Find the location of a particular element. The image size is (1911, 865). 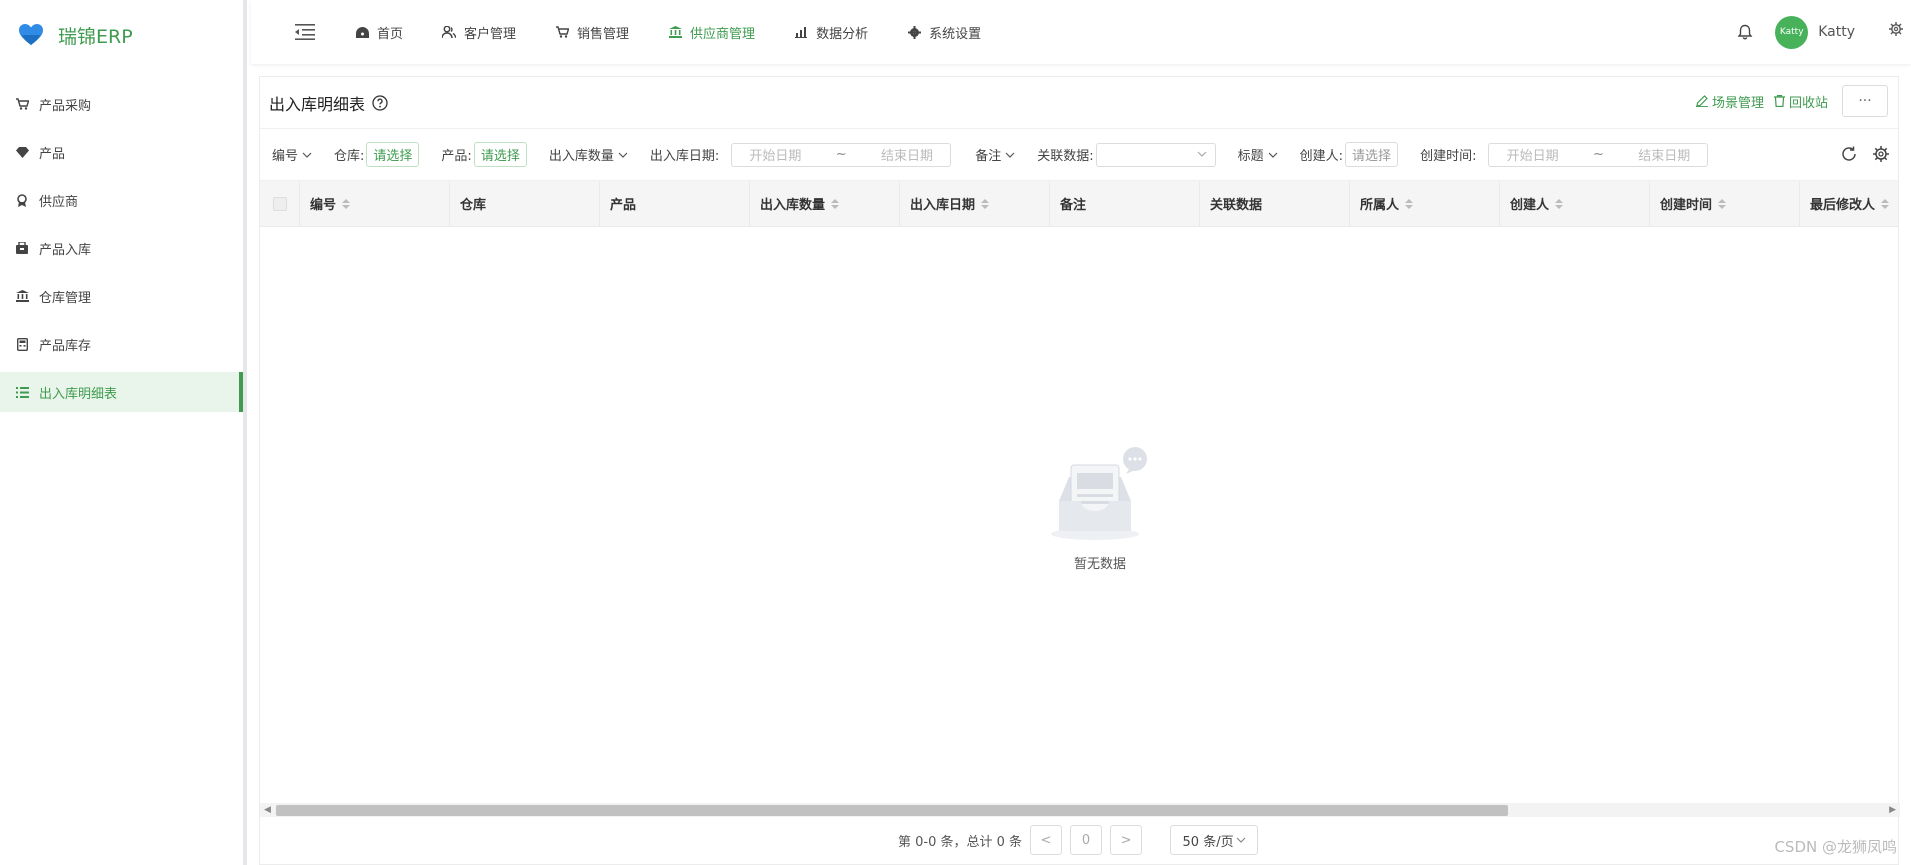

page-header: 出入库明细表 场景管理 回收站 ··· is located at coordinates (1079, 103).